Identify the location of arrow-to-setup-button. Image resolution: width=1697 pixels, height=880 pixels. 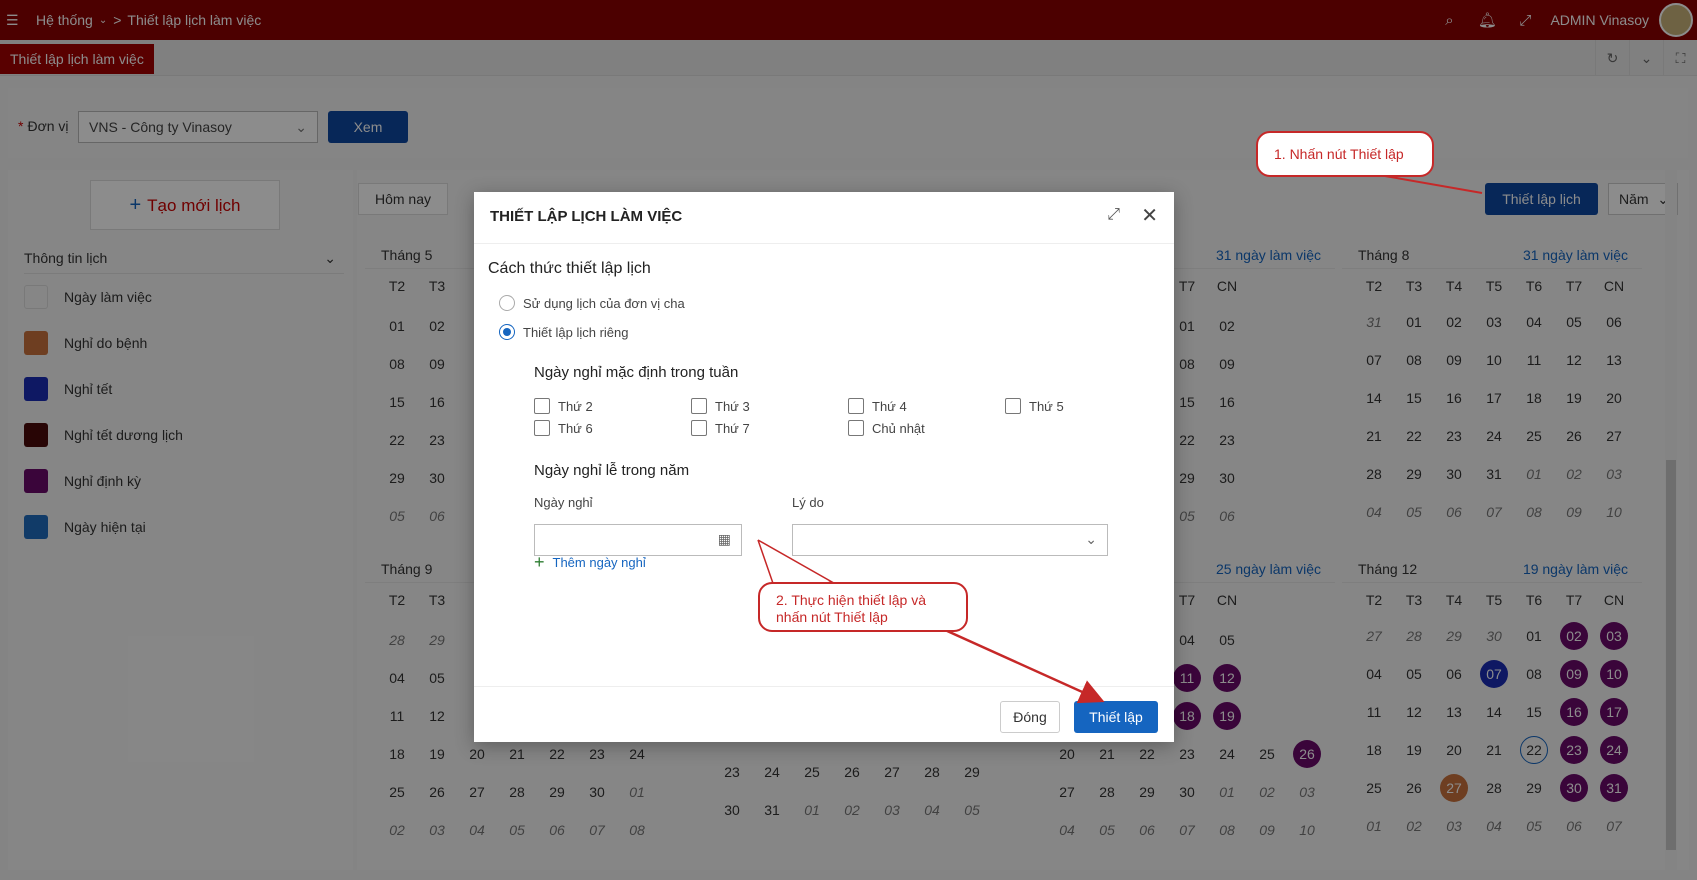
(1433, 184).